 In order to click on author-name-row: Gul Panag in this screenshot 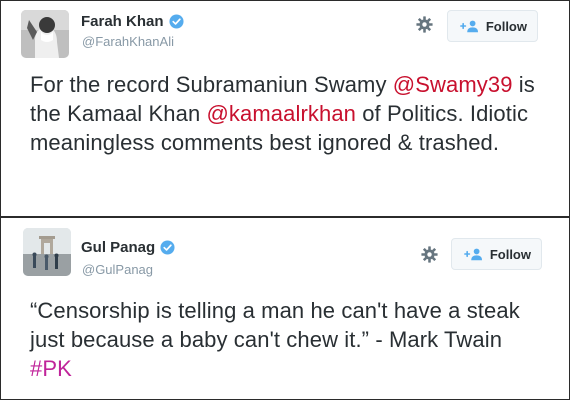, I will do `click(128, 247)`.